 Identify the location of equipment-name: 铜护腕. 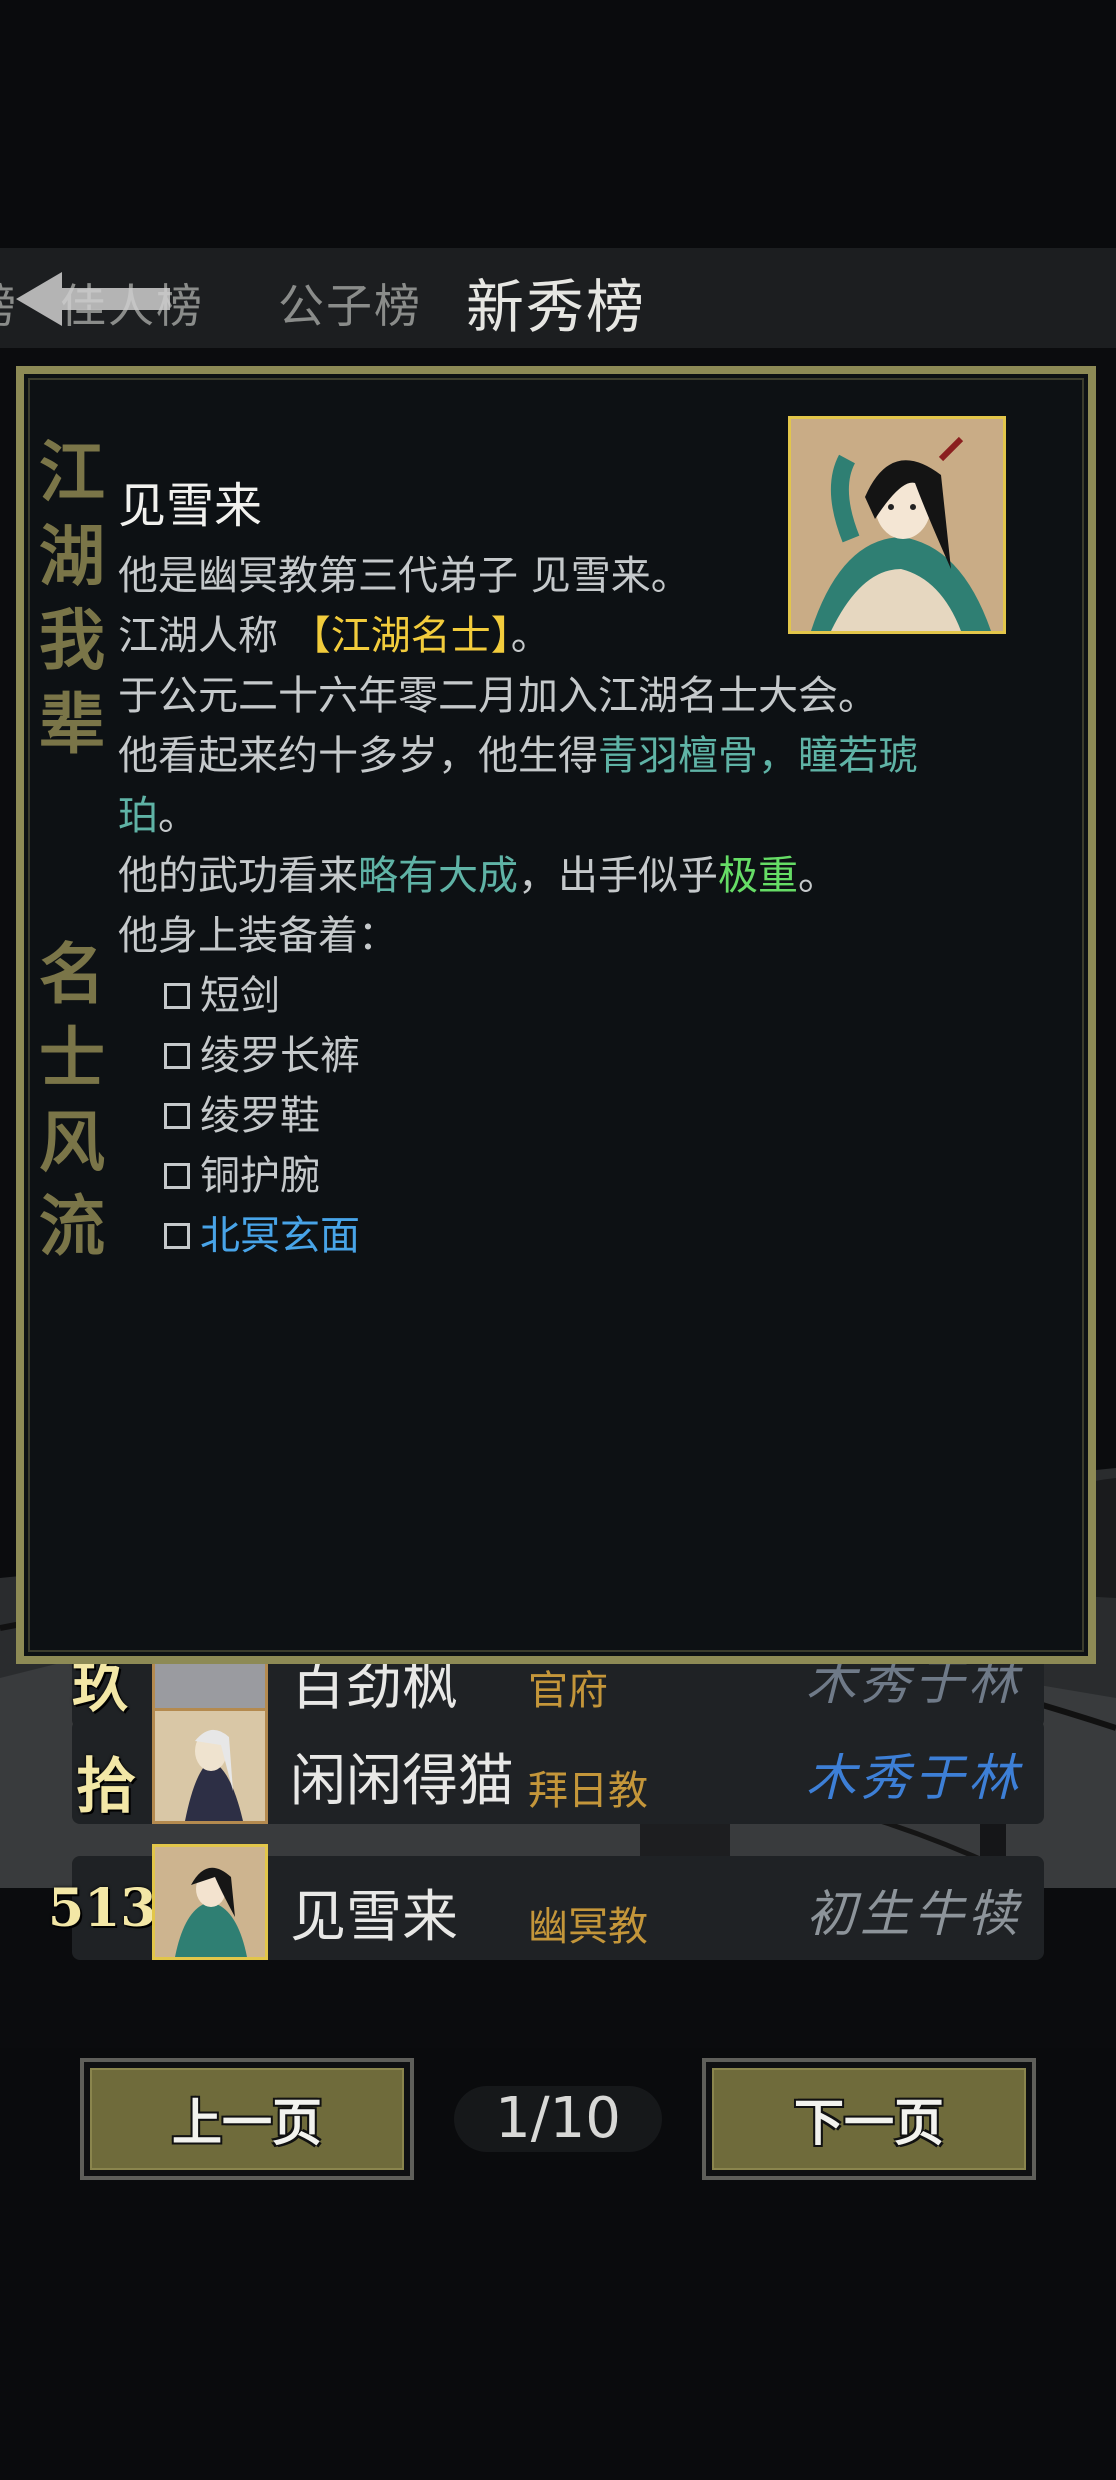
(260, 1176).